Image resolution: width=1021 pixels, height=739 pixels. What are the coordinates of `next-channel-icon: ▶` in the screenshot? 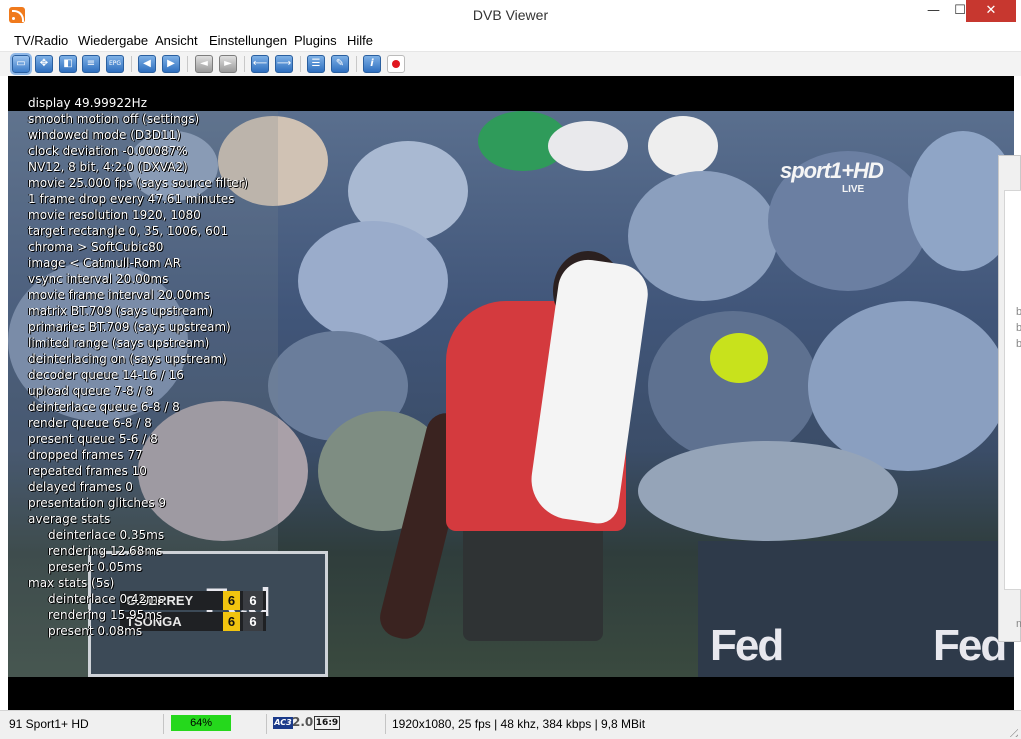 It's located at (171, 64).